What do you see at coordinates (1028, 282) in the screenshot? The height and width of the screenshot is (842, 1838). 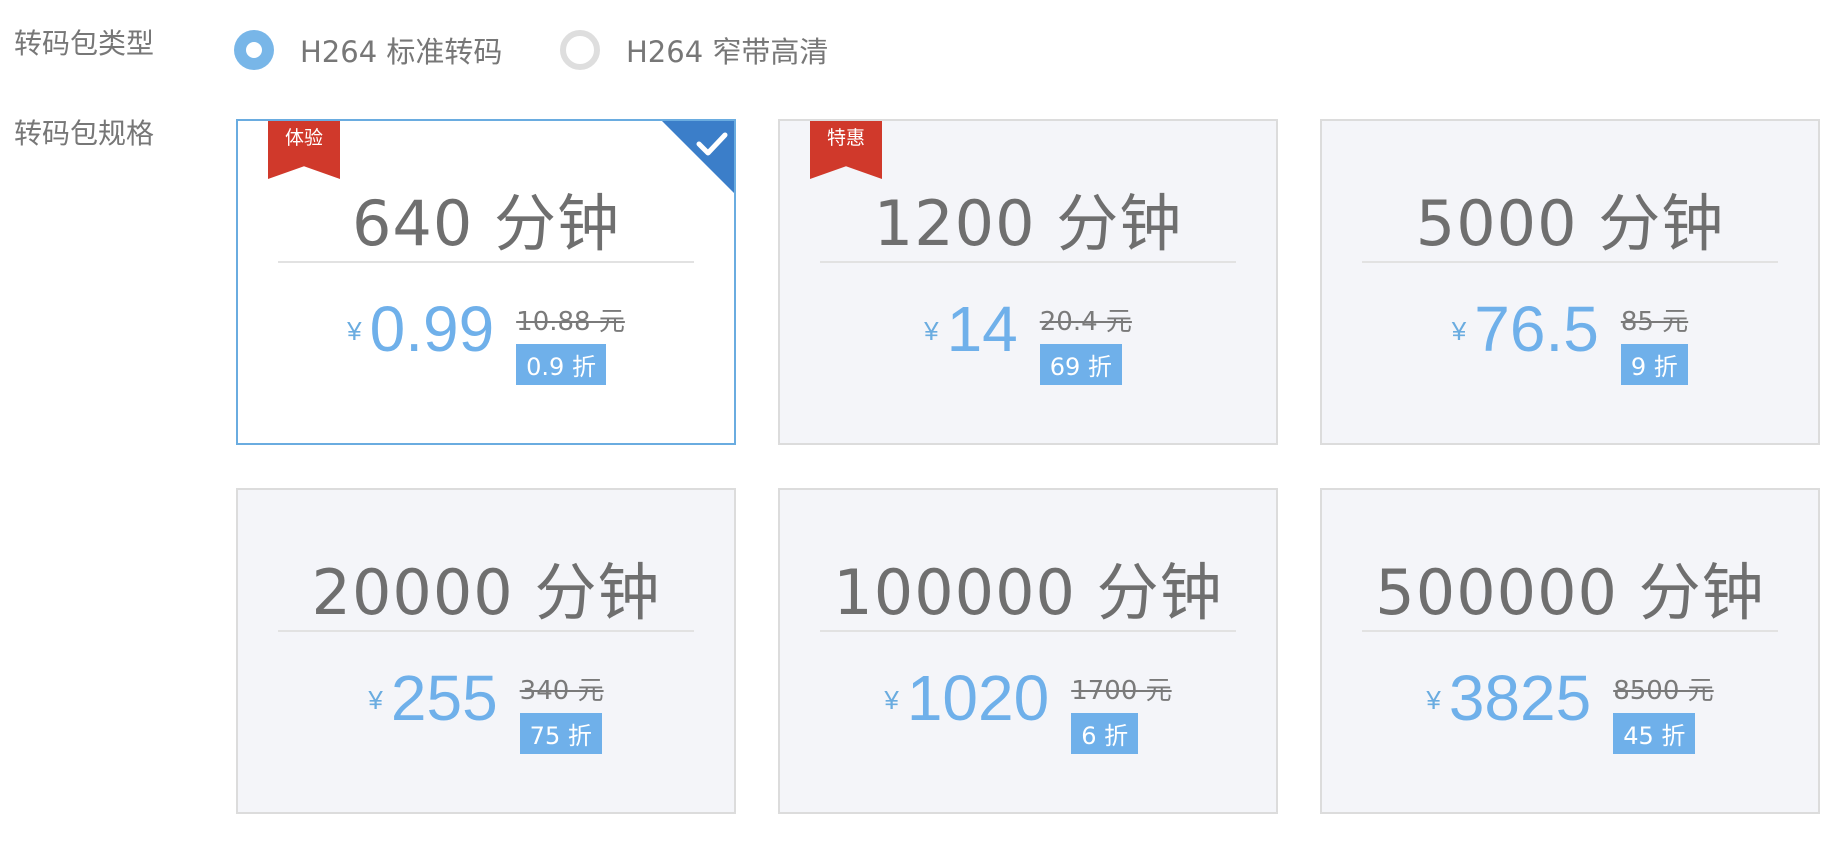 I see `package-card-1200: 特惠 1200 分钟 ¥ 14 20.4 元 69 折` at bounding box center [1028, 282].